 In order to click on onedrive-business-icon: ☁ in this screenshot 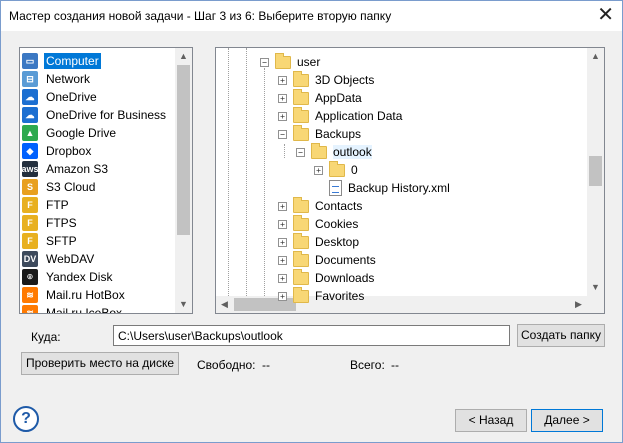, I will do `click(30, 115)`.